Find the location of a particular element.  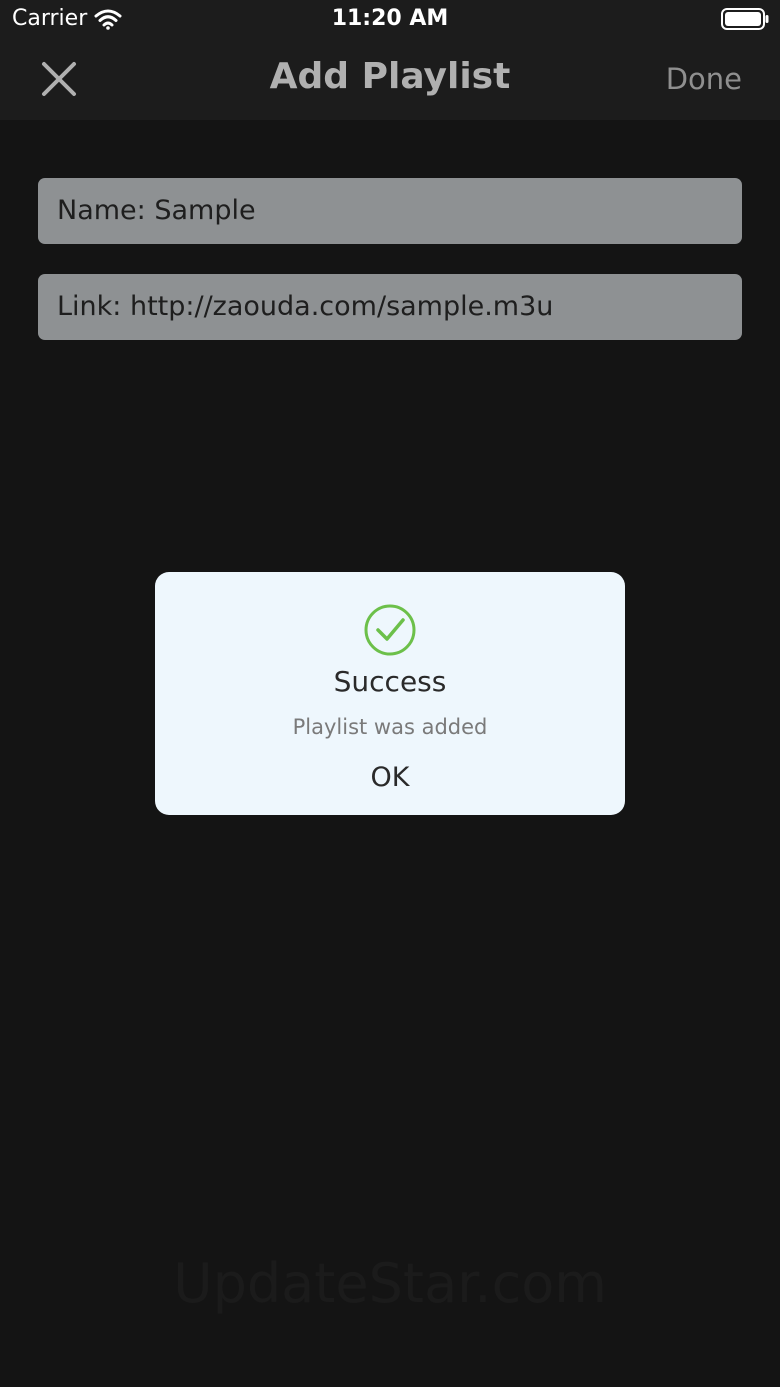

success-dialog: Success Playlist was added OK is located at coordinates (390, 693).